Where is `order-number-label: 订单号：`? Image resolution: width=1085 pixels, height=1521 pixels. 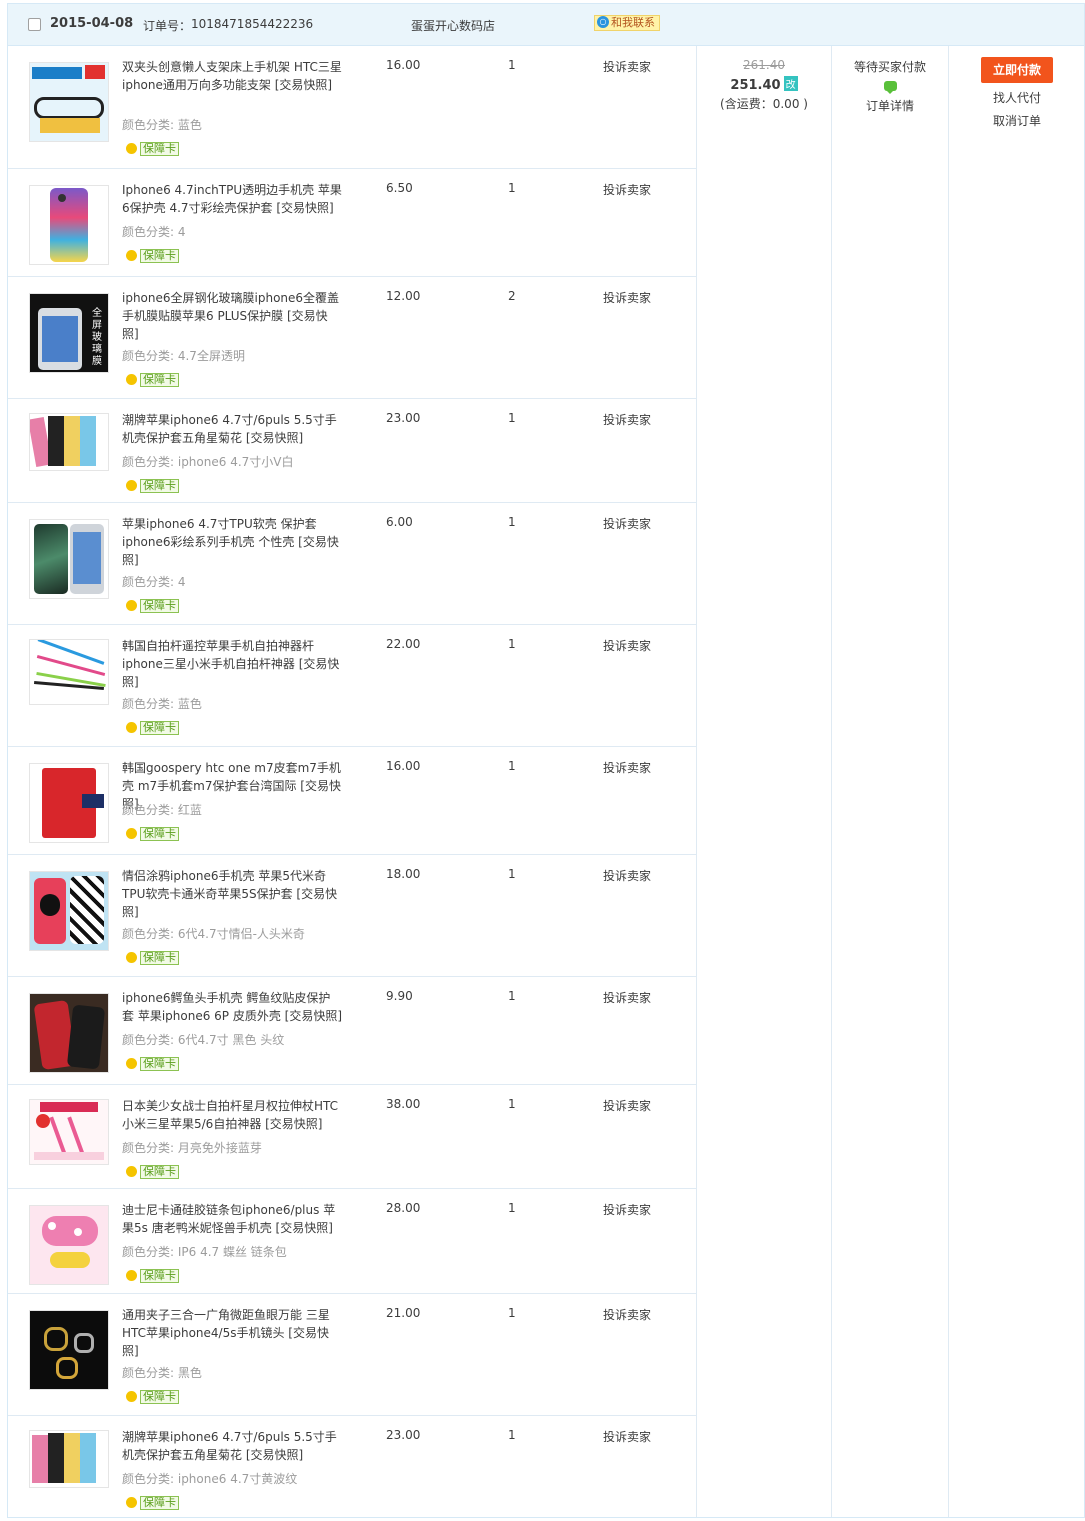 order-number-label: 订单号： is located at coordinates (167, 26).